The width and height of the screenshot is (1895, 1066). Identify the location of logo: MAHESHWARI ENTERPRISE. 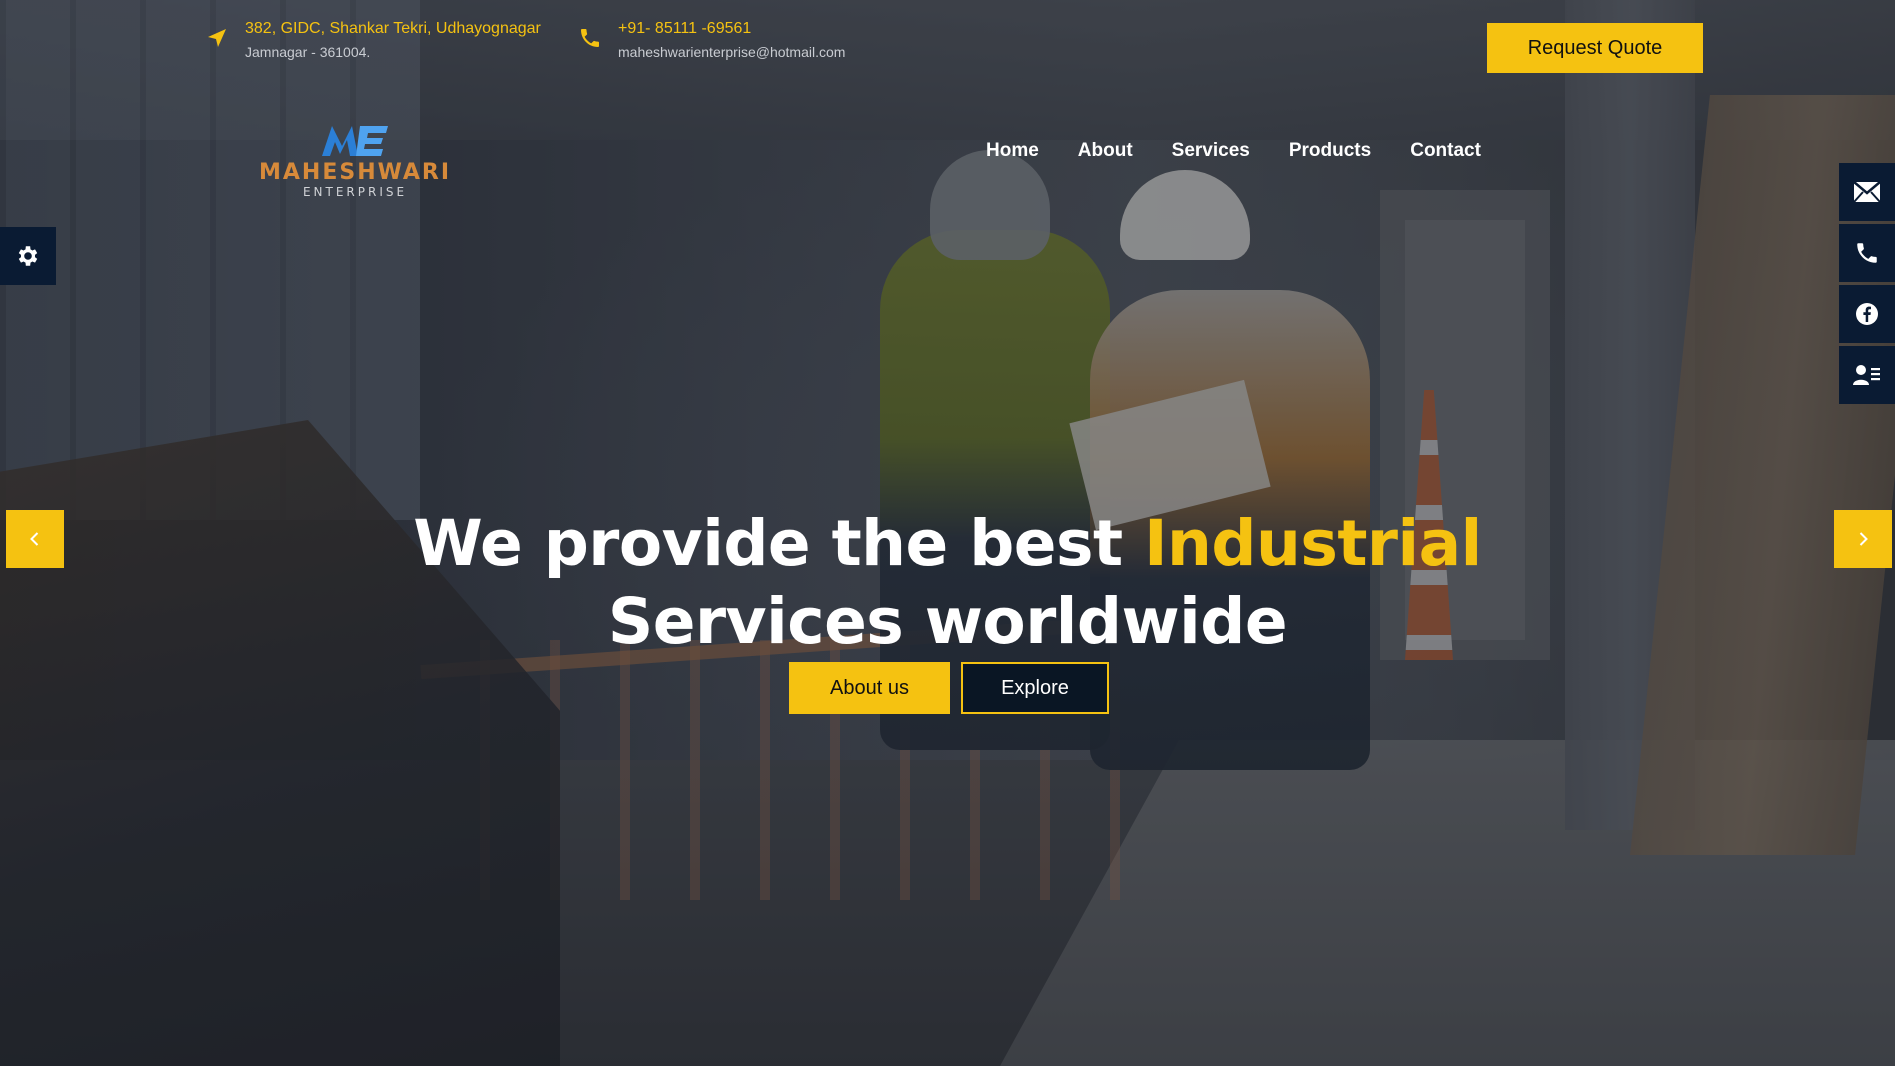
(354, 162).